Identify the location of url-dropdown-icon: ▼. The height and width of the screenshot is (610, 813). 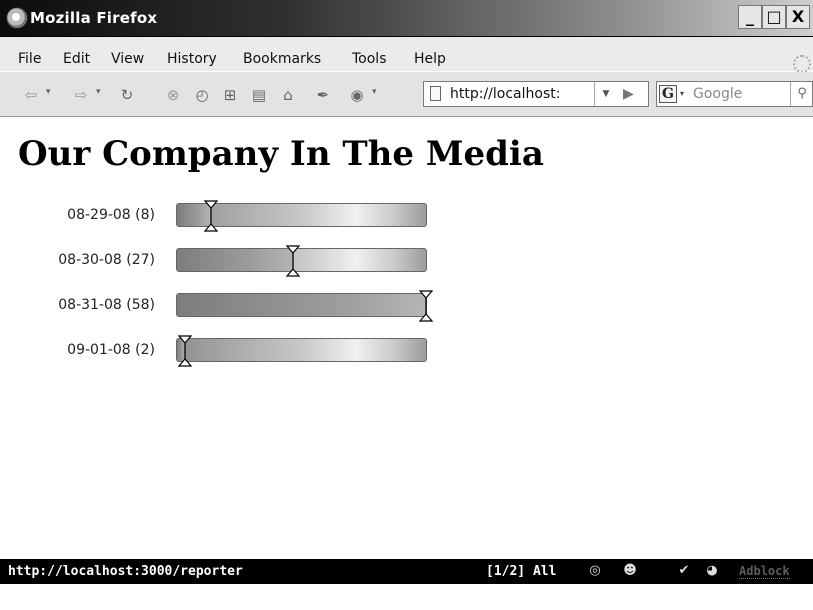
(605, 94).